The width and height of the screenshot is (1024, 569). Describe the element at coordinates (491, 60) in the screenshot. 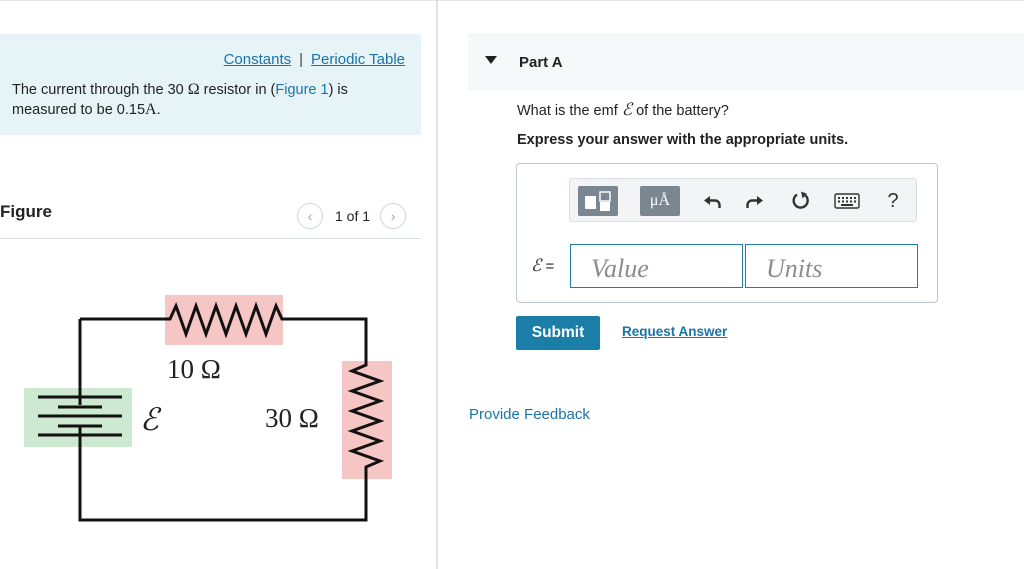

I see `collapse-triangle-icon` at that location.